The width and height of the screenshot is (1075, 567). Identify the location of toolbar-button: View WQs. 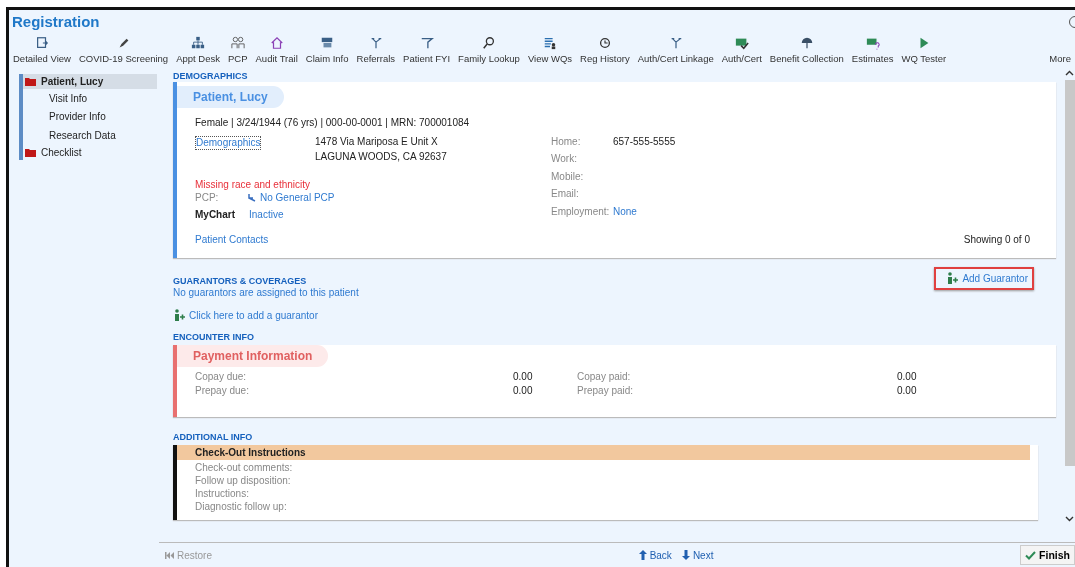
(550, 50).